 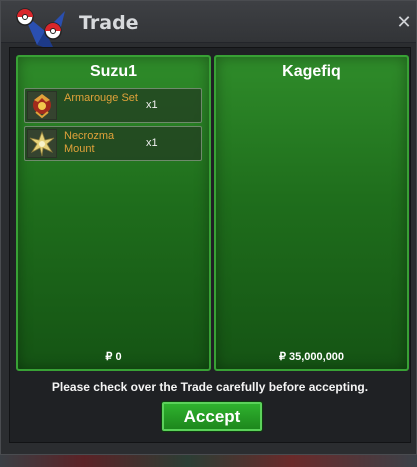 What do you see at coordinates (113, 357) in the screenshot?
I see `left-money: ₽ 0` at bounding box center [113, 357].